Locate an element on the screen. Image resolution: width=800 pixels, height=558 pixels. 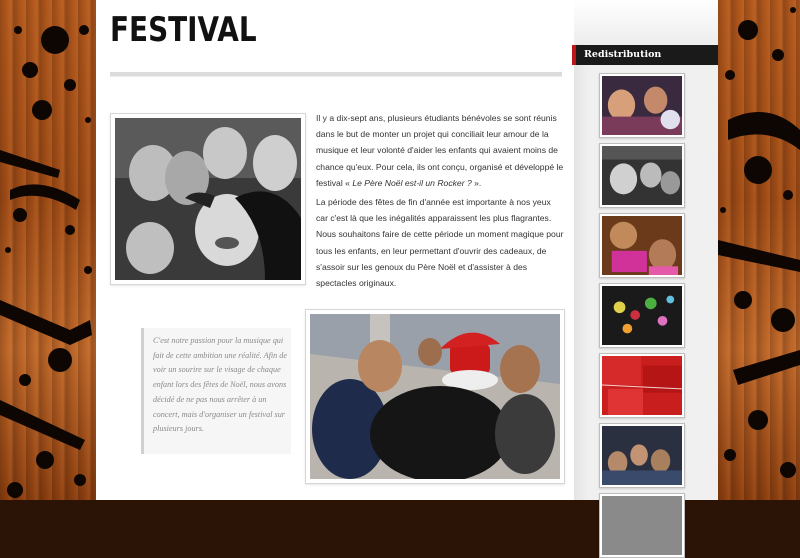
group-selfie-photo is located at coordinates (208, 199).